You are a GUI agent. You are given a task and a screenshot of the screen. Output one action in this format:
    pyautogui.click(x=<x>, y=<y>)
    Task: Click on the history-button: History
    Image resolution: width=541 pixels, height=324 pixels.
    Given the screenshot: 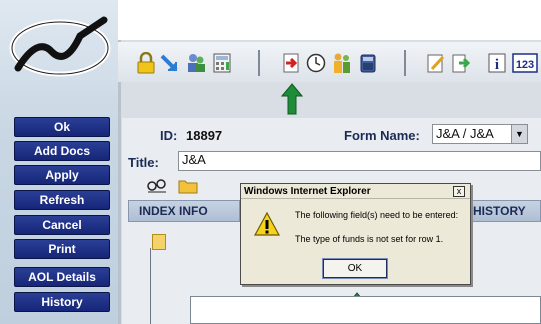 What is the action you would take?
    pyautogui.click(x=62, y=302)
    